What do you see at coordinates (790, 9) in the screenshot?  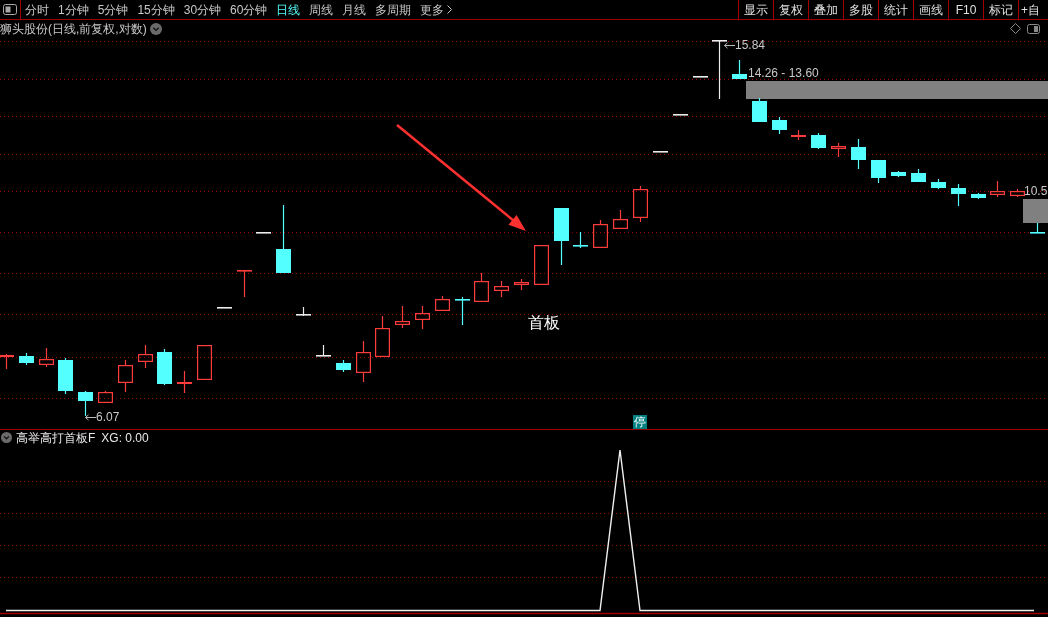 I see `toolbar-button: 复权` at bounding box center [790, 9].